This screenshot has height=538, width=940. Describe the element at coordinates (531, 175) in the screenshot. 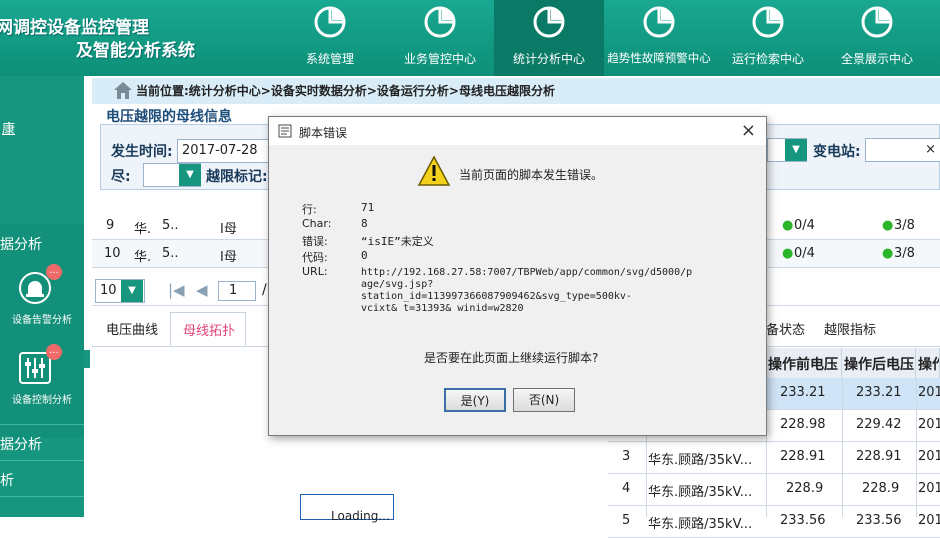

I see `dialog-message: 当前页面的脚本发生错误。` at that location.